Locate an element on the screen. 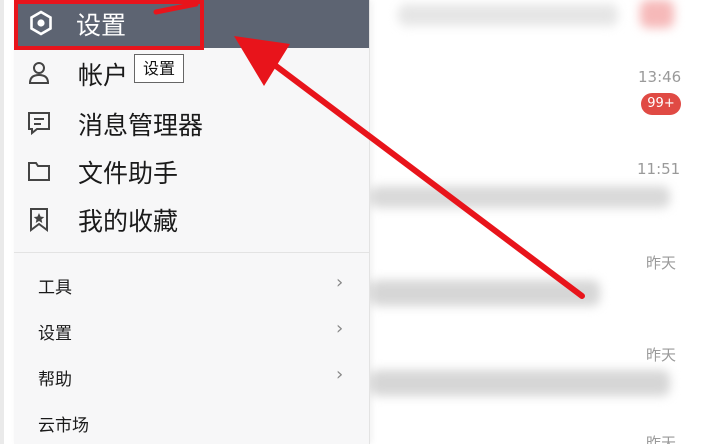  menu-item-account: 帐户 is located at coordinates (191, 72).